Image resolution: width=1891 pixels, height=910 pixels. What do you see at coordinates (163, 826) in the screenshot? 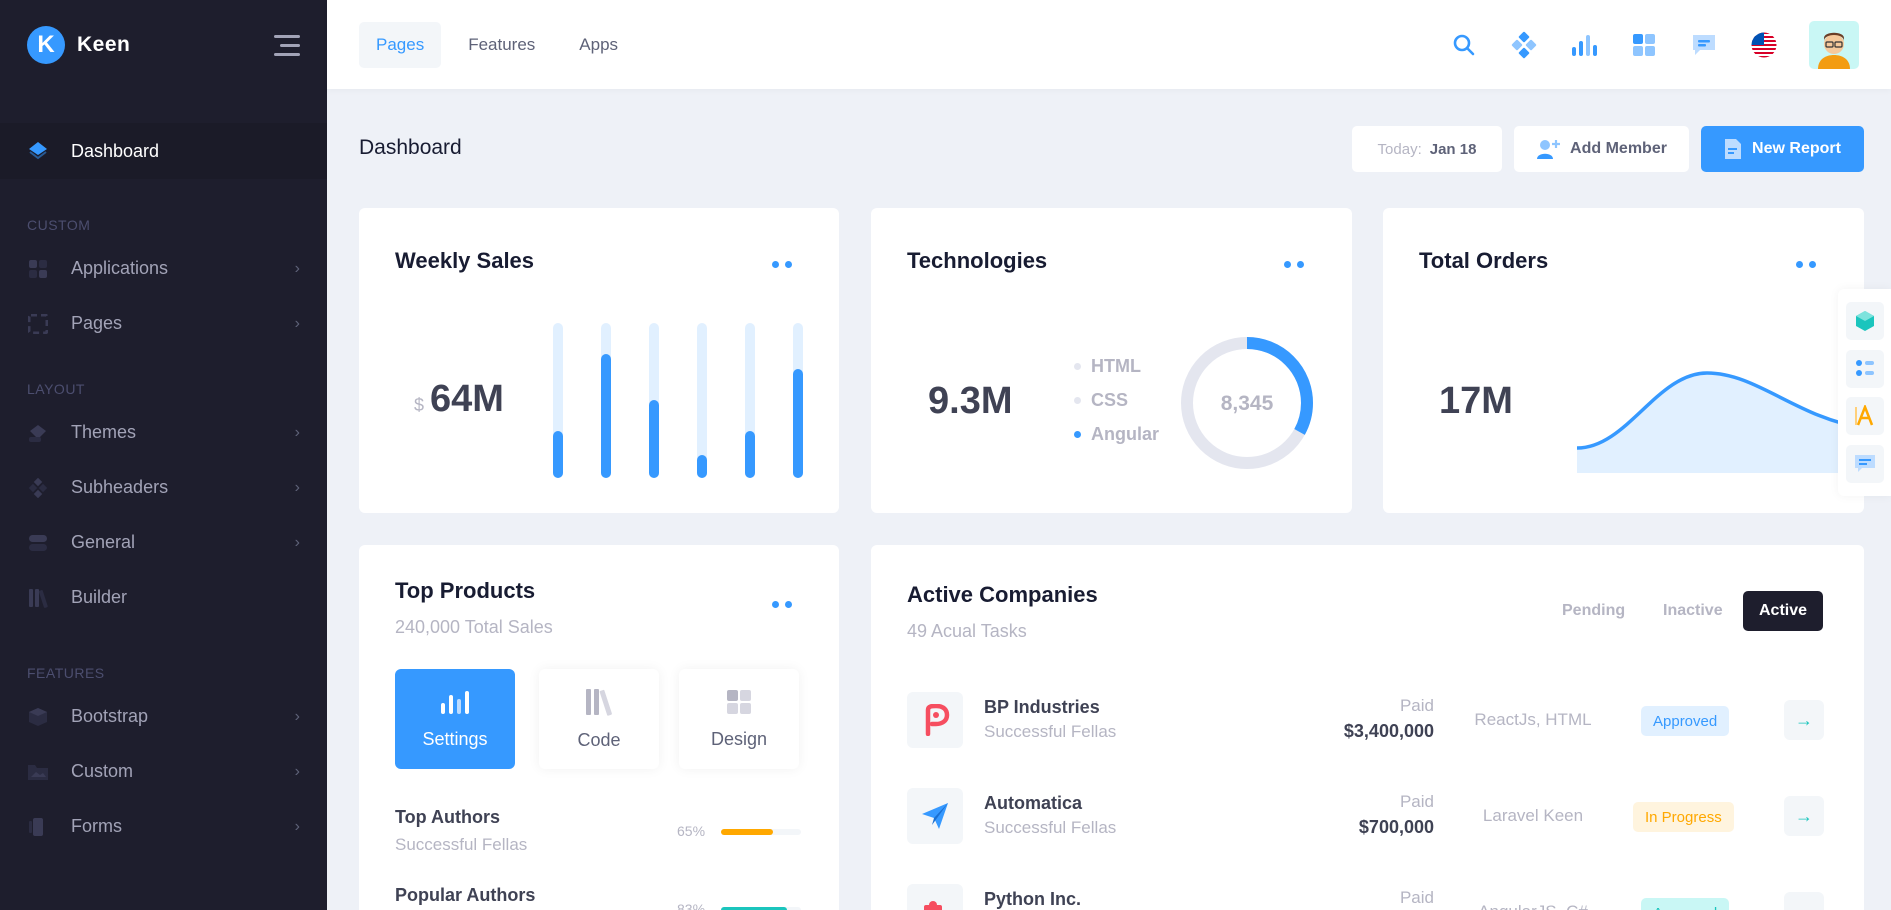
I see `sidebar-item-forms: Forms ›` at bounding box center [163, 826].